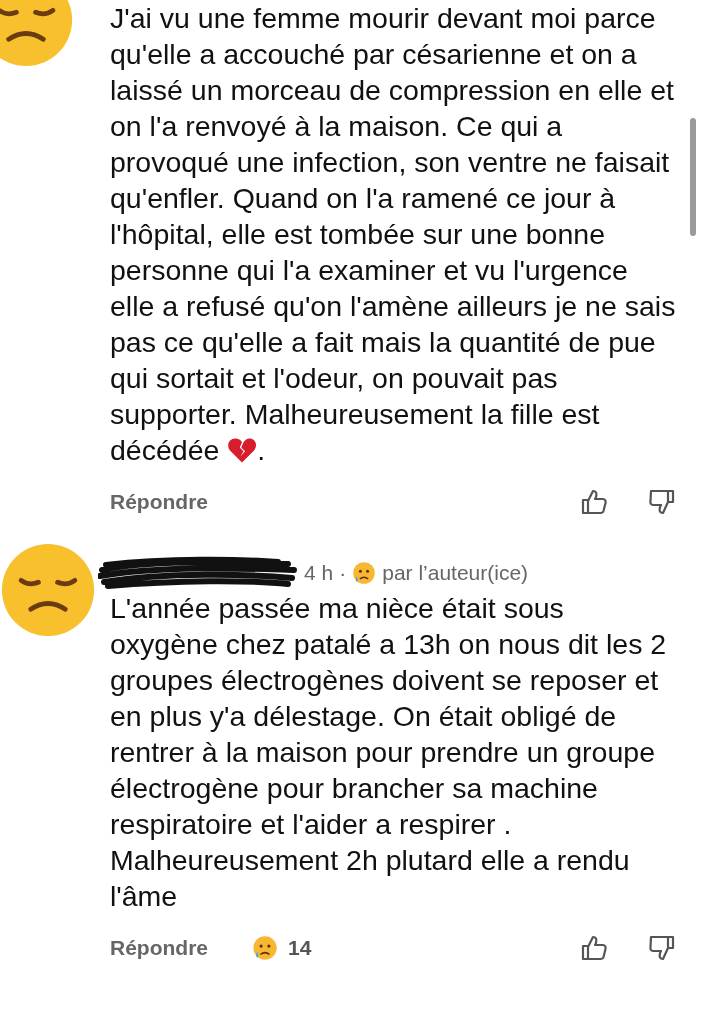  Describe the element at coordinates (165, 450) in the screenshot. I see `comment-text: décédée` at that location.